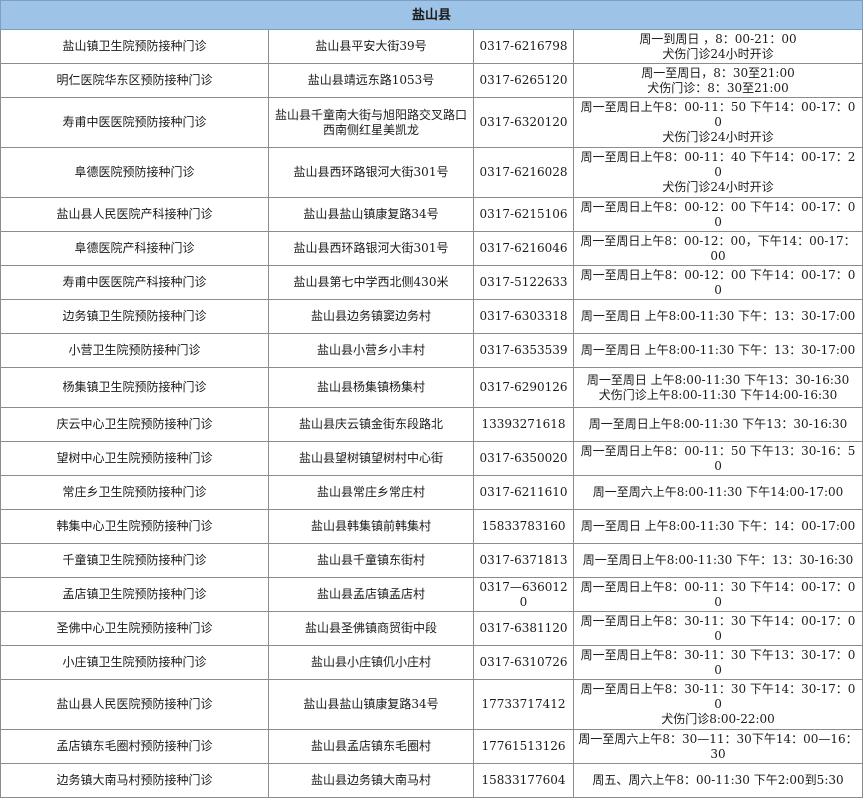  What do you see at coordinates (134, 80) in the screenshot?
I see `clinic-name: 明仁医院华东区预防接种门诊` at bounding box center [134, 80].